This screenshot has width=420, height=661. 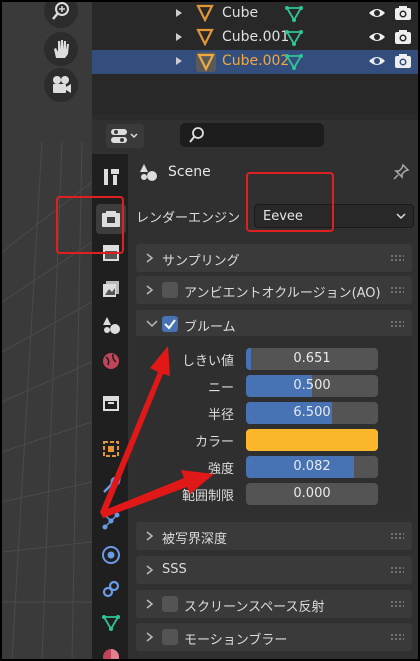 I want to click on camera-view-icon, so click(x=62, y=84).